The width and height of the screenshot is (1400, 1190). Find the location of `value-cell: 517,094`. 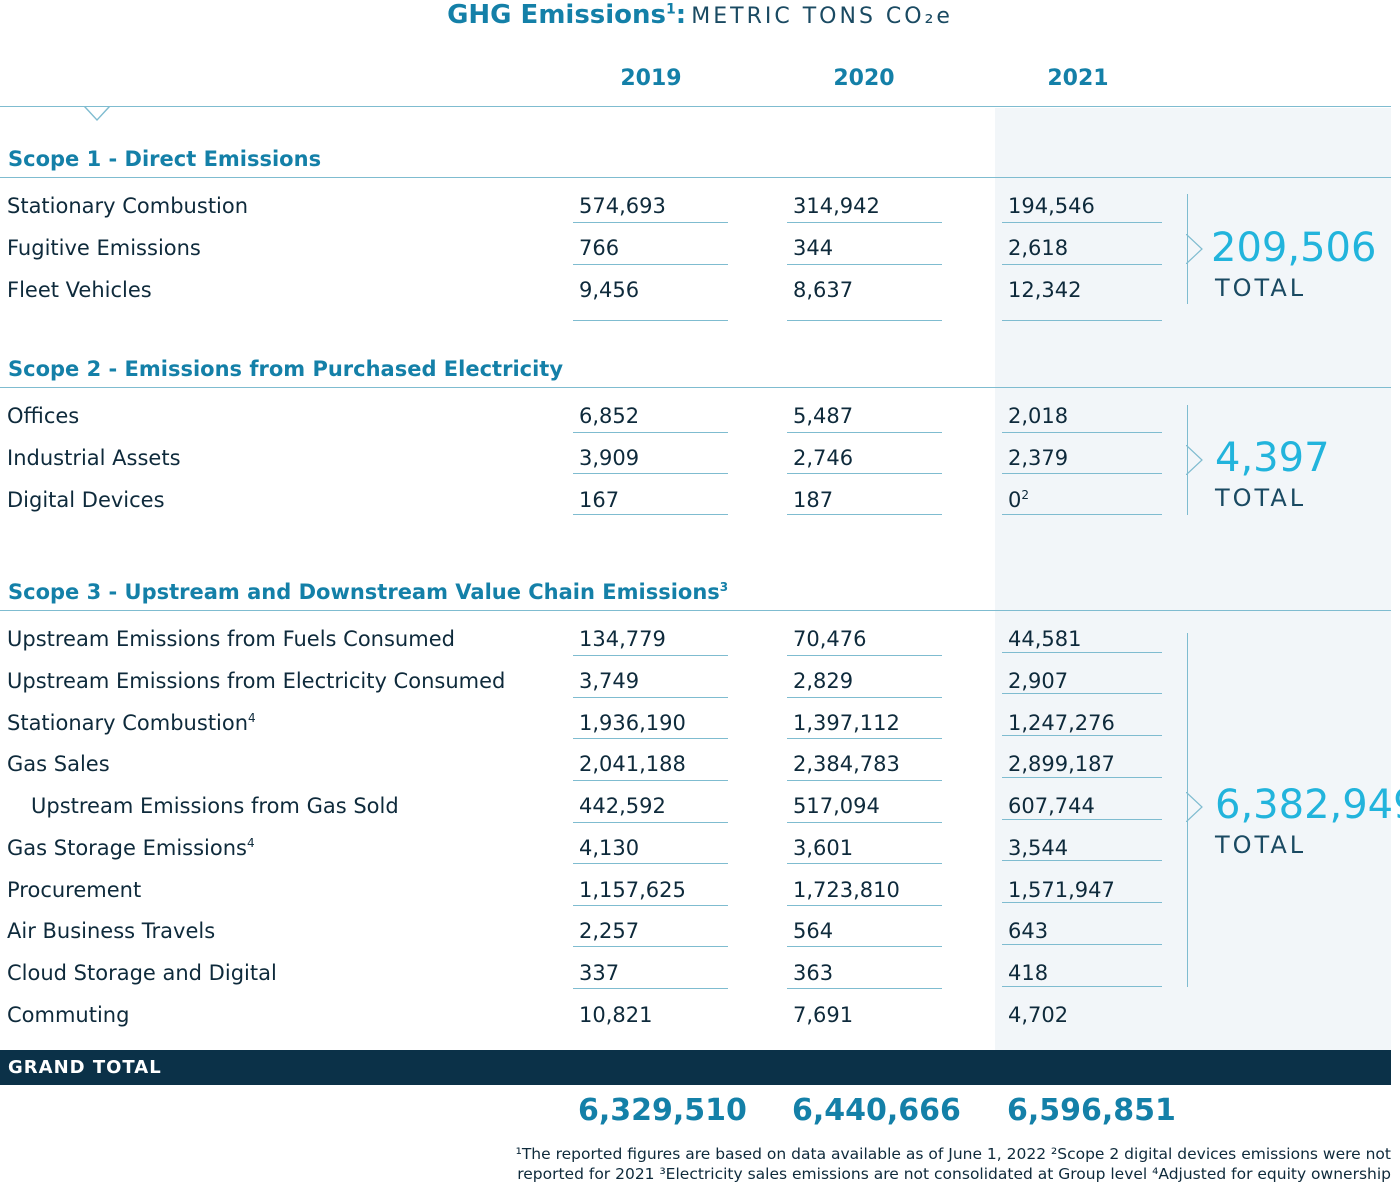

value-cell: 517,094 is located at coordinates (836, 802).